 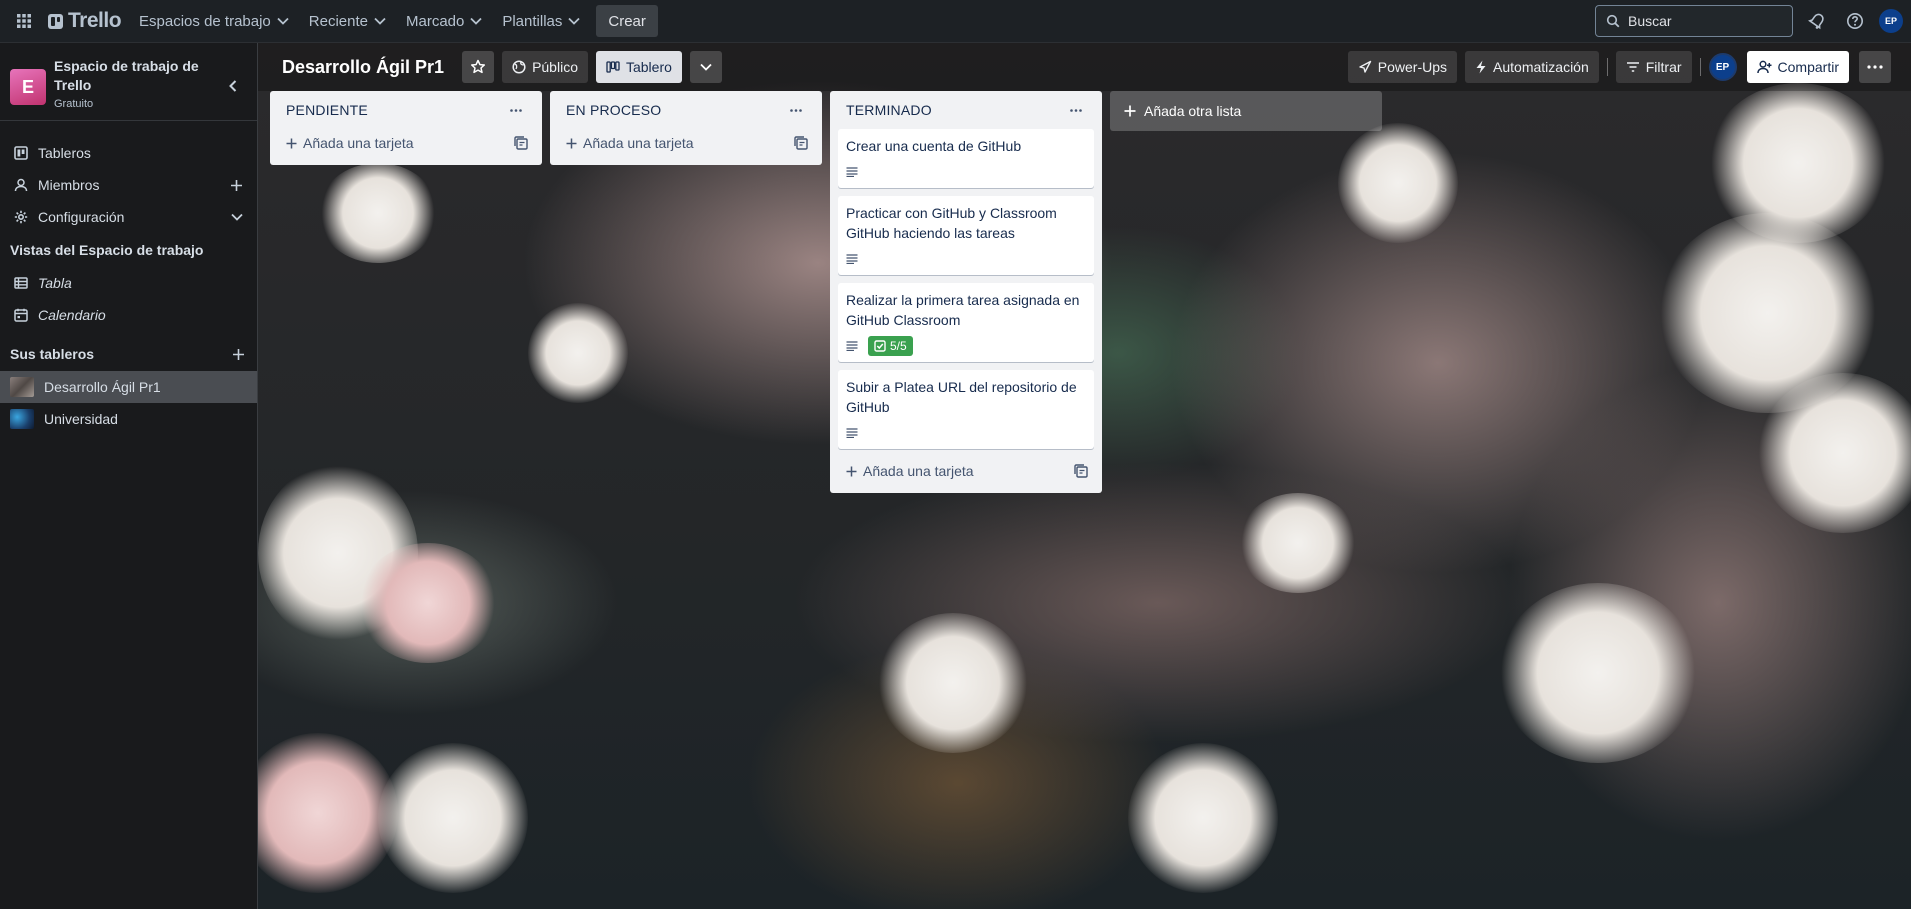 I want to click on board-view-button: Tablero, so click(x=638, y=67).